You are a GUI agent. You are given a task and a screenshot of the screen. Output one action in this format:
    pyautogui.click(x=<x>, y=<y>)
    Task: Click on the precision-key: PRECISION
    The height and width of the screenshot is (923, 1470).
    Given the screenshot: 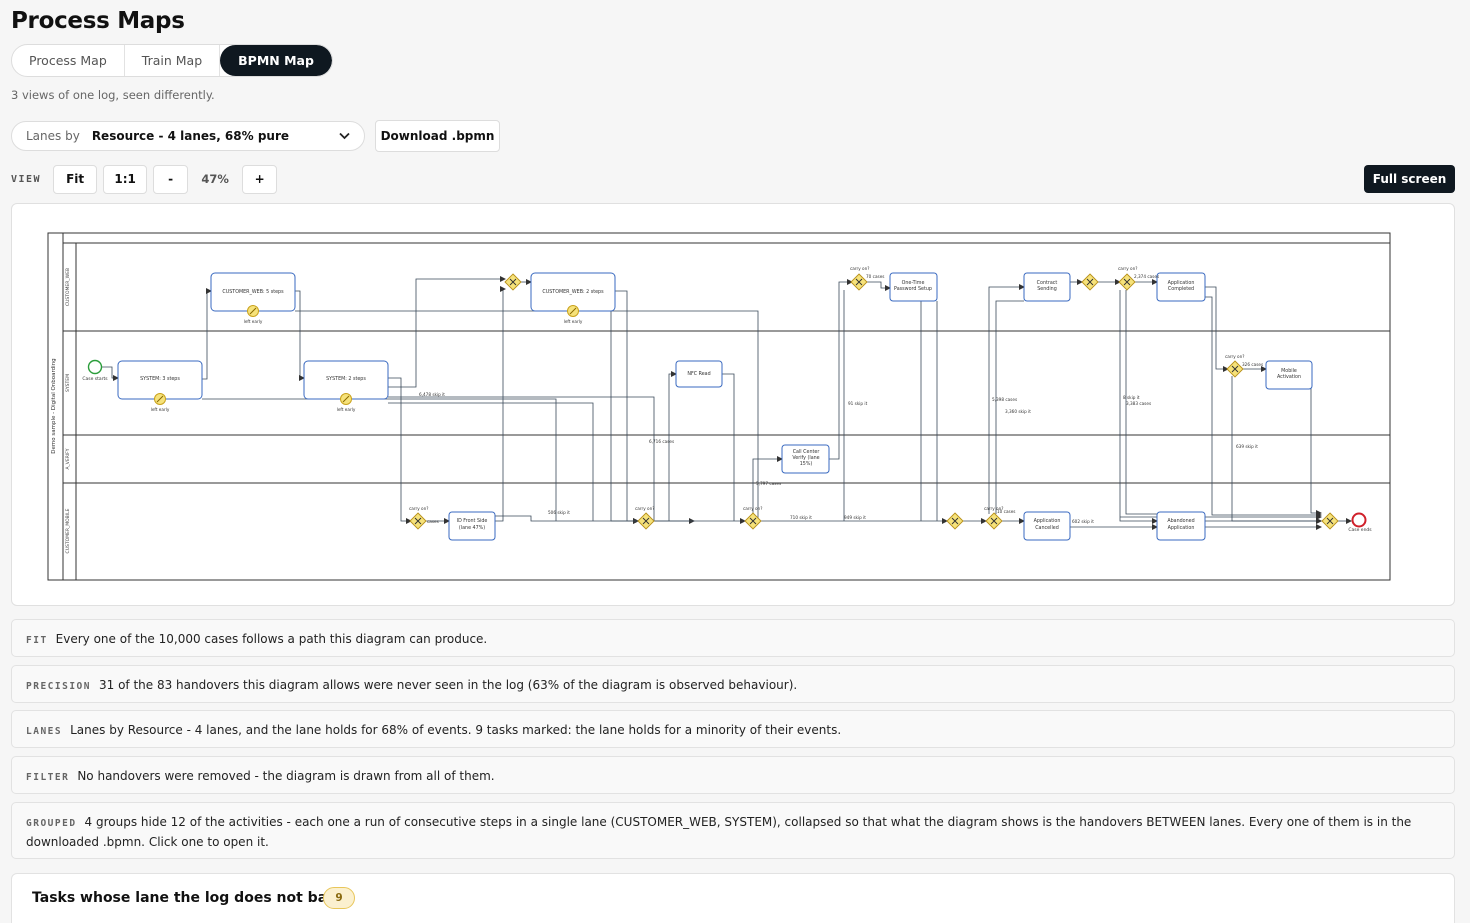 What is the action you would take?
    pyautogui.click(x=58, y=686)
    